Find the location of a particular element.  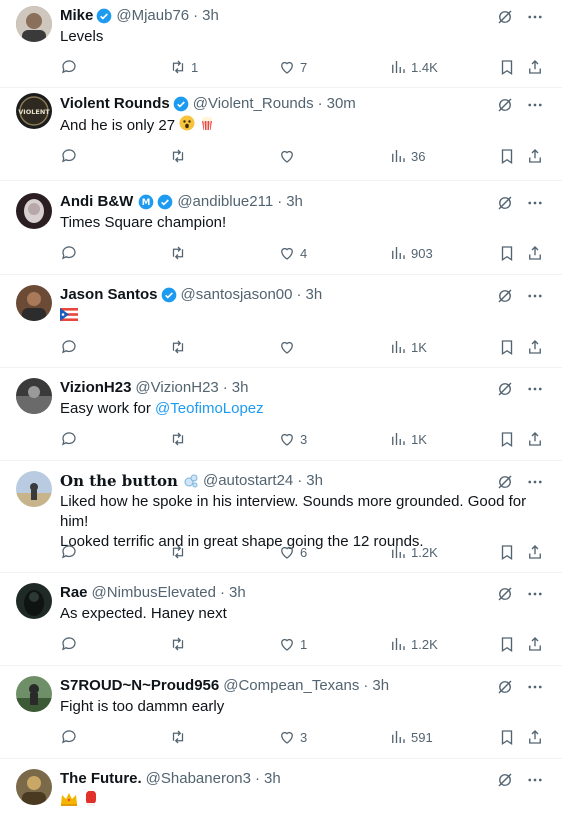

user-handle: @Shabaneron3 is located at coordinates (198, 779).